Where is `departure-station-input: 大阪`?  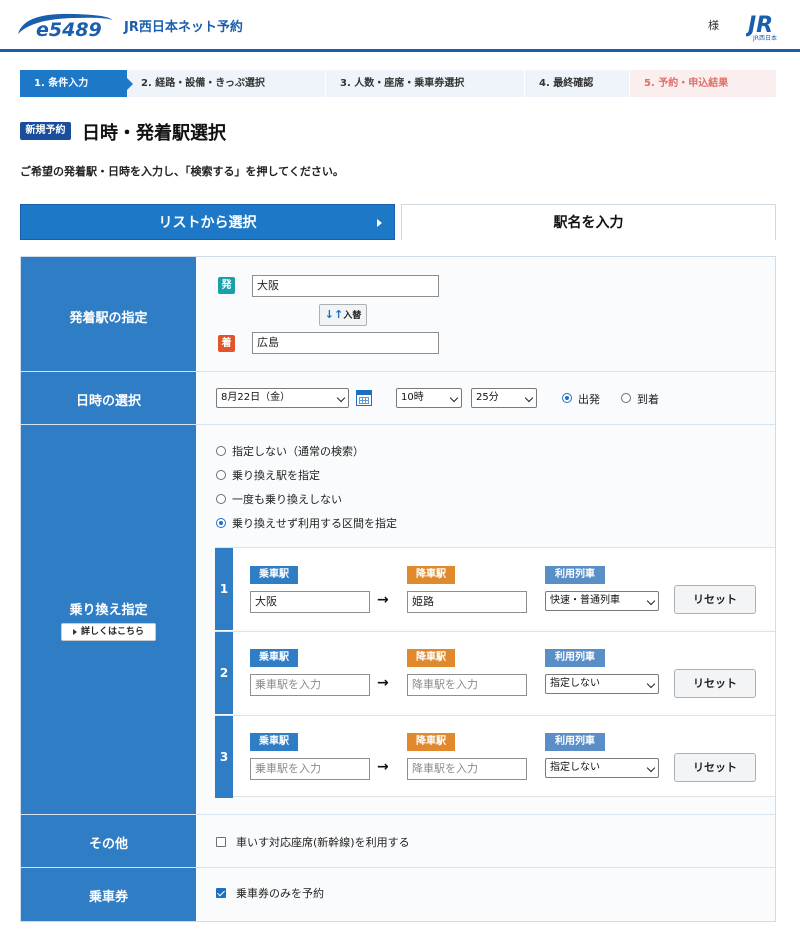 departure-station-input: 大阪 is located at coordinates (345, 286).